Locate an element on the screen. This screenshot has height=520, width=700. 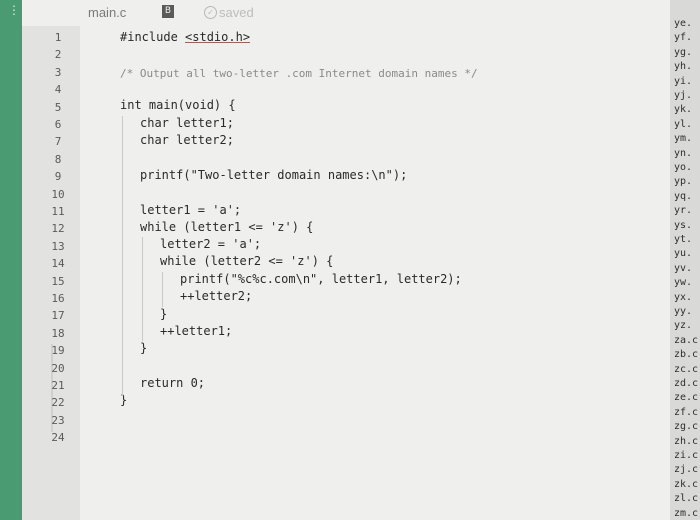
output-line: zj.c is located at coordinates (686, 470).